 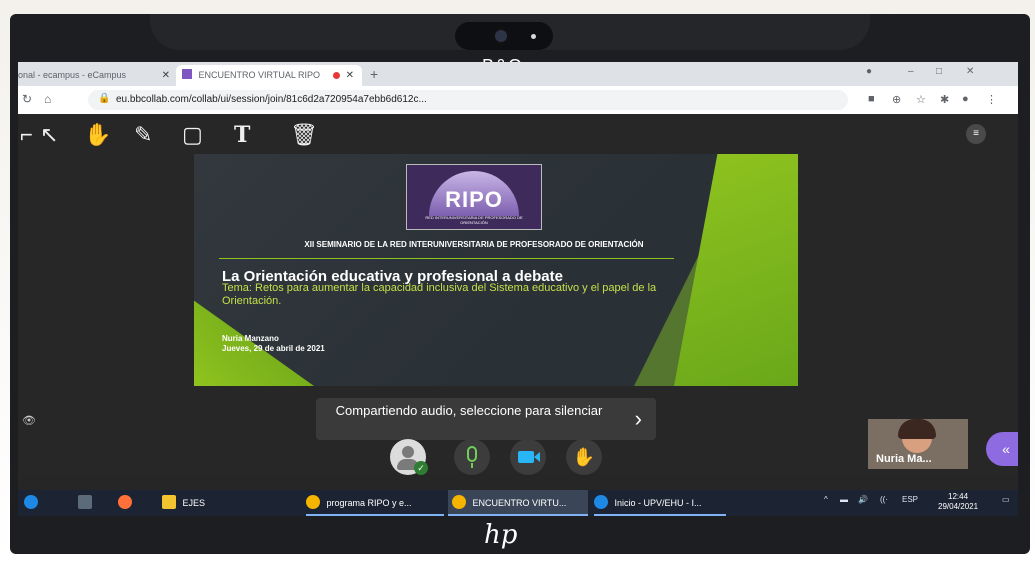 What do you see at coordinates (421, 468) in the screenshot?
I see `check-icon: ✓` at bounding box center [421, 468].